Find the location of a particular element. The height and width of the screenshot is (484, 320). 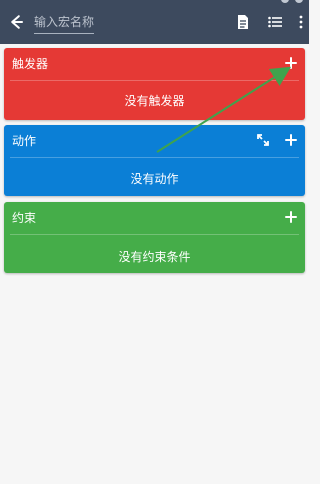

action-divider is located at coordinates (154, 157).